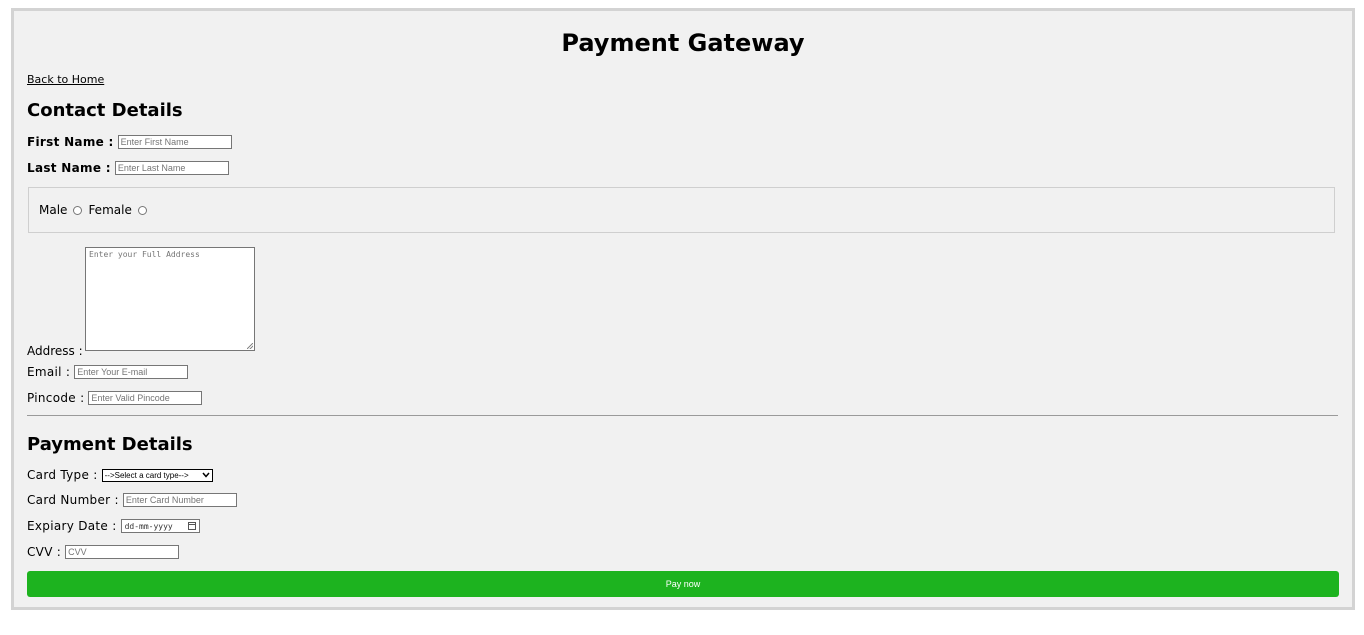 This screenshot has width=1364, height=635. What do you see at coordinates (110, 210) in the screenshot?
I see `female-label: Female` at bounding box center [110, 210].